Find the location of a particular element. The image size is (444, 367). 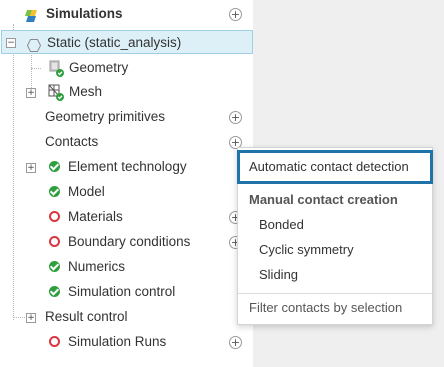

add-simulation-run-icon: + is located at coordinates (235, 342).